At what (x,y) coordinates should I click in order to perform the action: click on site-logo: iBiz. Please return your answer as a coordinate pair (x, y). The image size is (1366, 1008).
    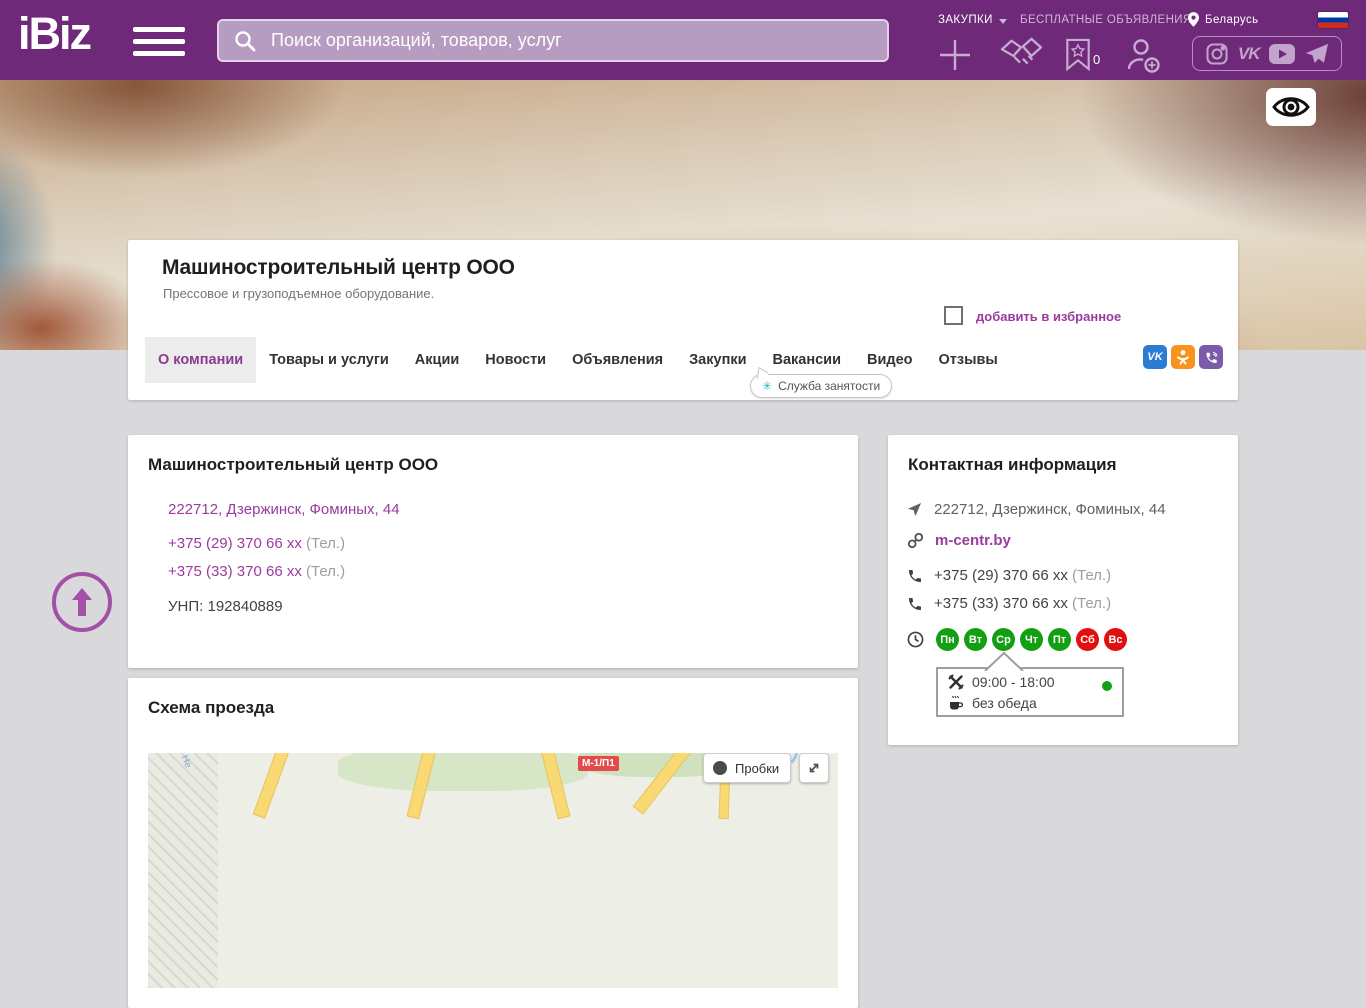
    Looking at the image, I should click on (55, 34).